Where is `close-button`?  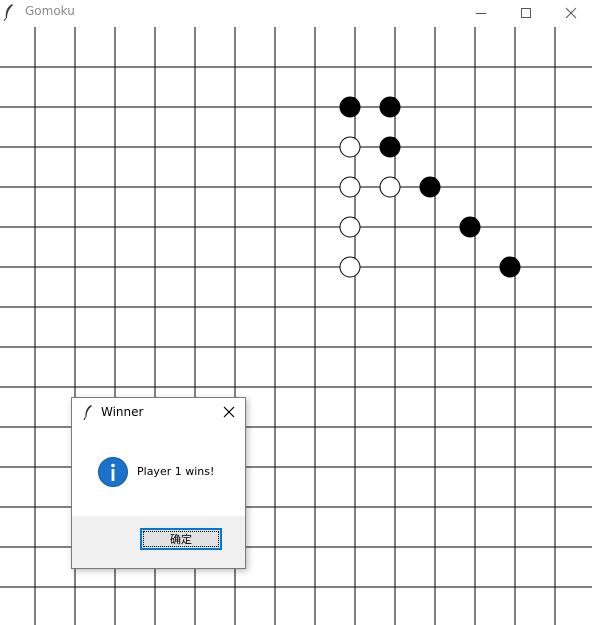 close-button is located at coordinates (570, 13).